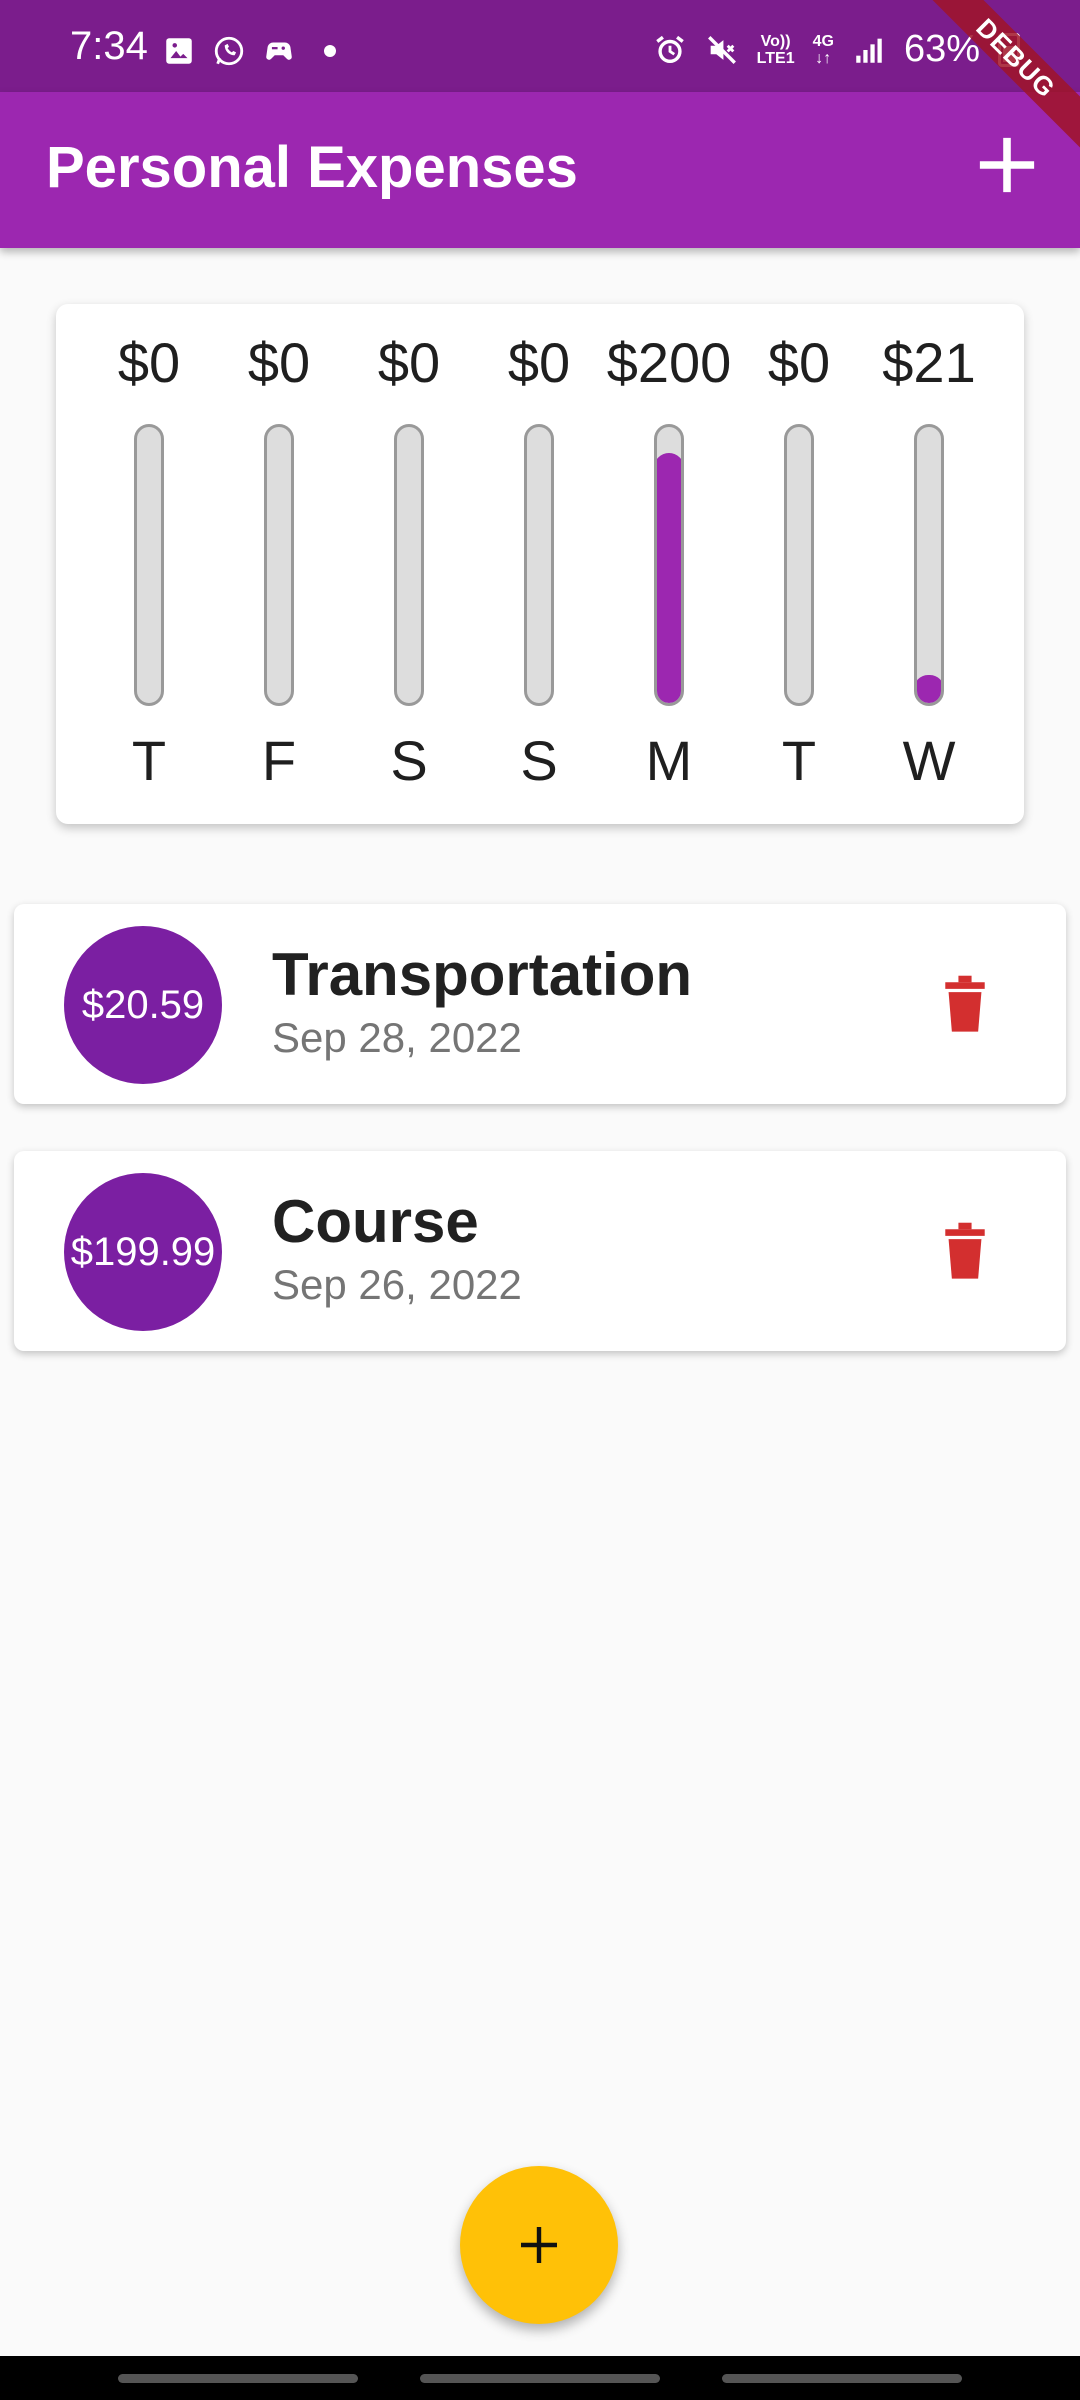  What do you see at coordinates (375, 1221) in the screenshot?
I see `transaction-title: Course` at bounding box center [375, 1221].